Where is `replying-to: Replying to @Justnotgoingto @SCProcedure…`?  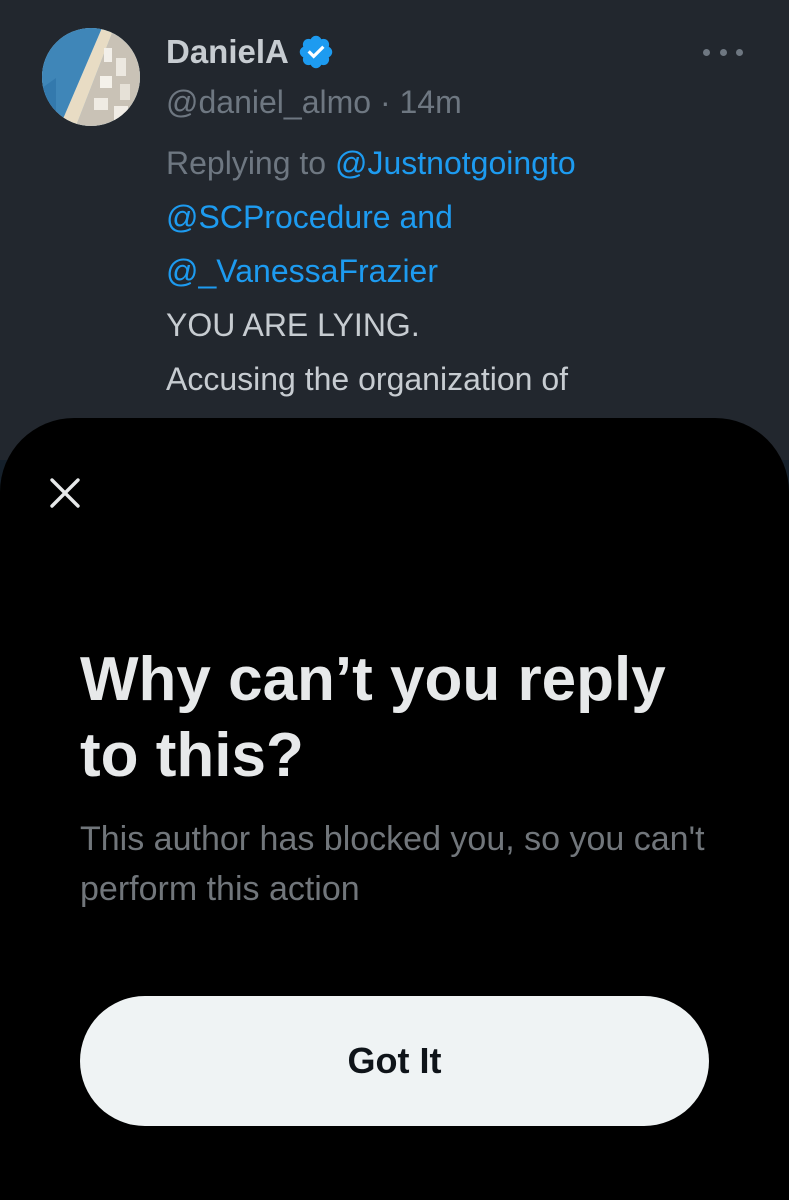 replying-to: Replying to @Justnotgoingto @SCProcedure… is located at coordinates (461, 217).